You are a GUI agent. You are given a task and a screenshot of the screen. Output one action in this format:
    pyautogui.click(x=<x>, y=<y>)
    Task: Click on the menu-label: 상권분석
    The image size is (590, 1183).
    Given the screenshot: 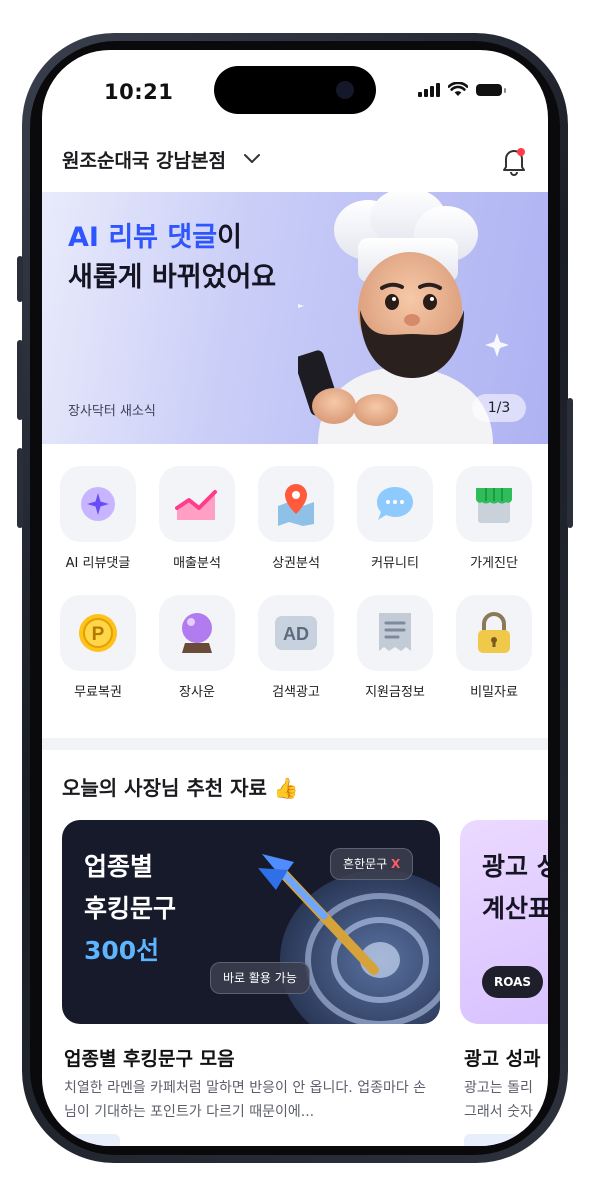 What is the action you would take?
    pyautogui.click(x=296, y=563)
    